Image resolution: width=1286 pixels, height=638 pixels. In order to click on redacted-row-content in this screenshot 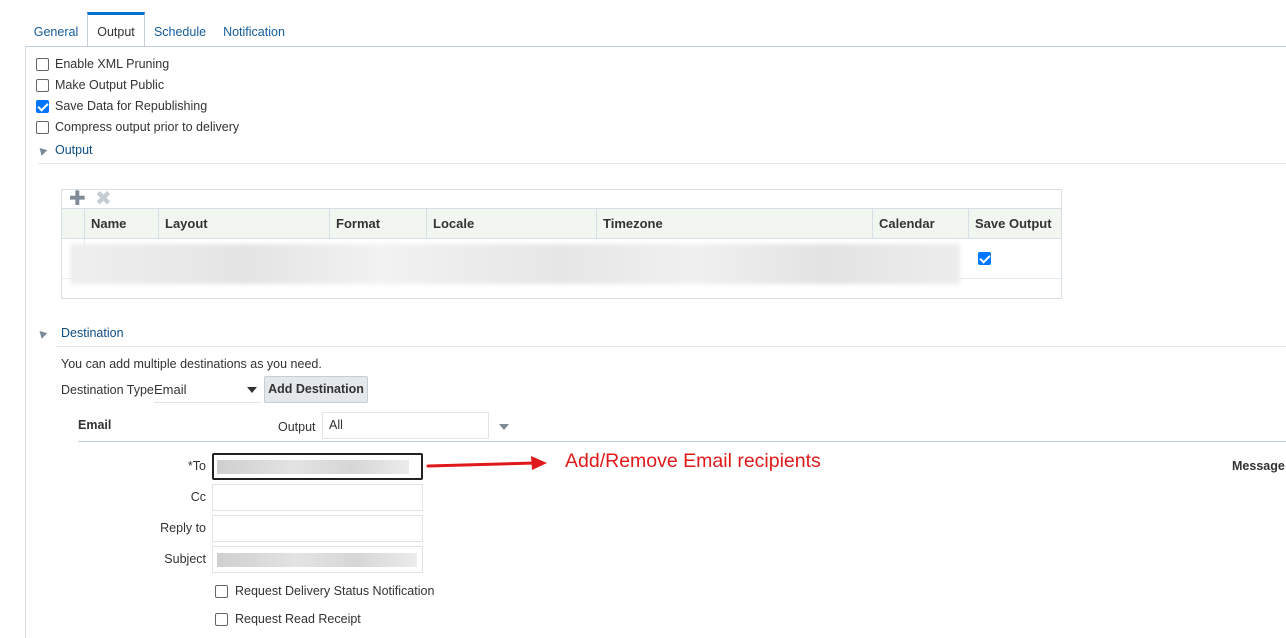, I will do `click(515, 264)`.